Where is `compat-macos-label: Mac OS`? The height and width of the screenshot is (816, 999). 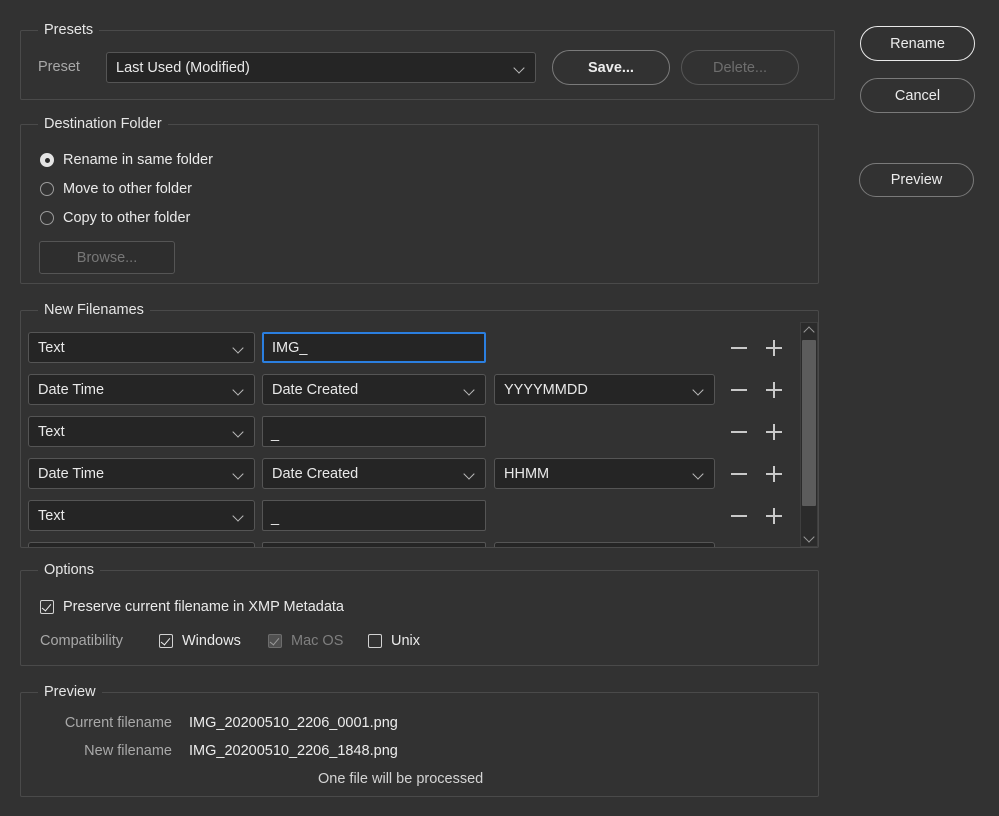 compat-macos-label: Mac OS is located at coordinates (317, 641).